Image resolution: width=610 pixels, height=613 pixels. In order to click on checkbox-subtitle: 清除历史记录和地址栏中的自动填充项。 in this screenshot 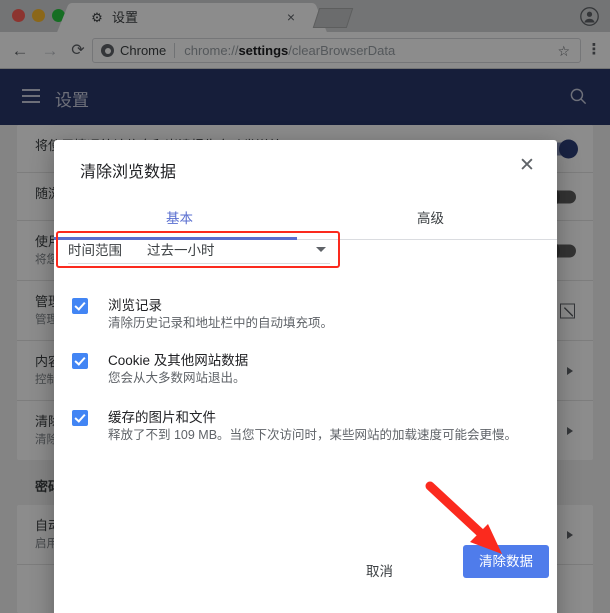, I will do `click(221, 323)`.